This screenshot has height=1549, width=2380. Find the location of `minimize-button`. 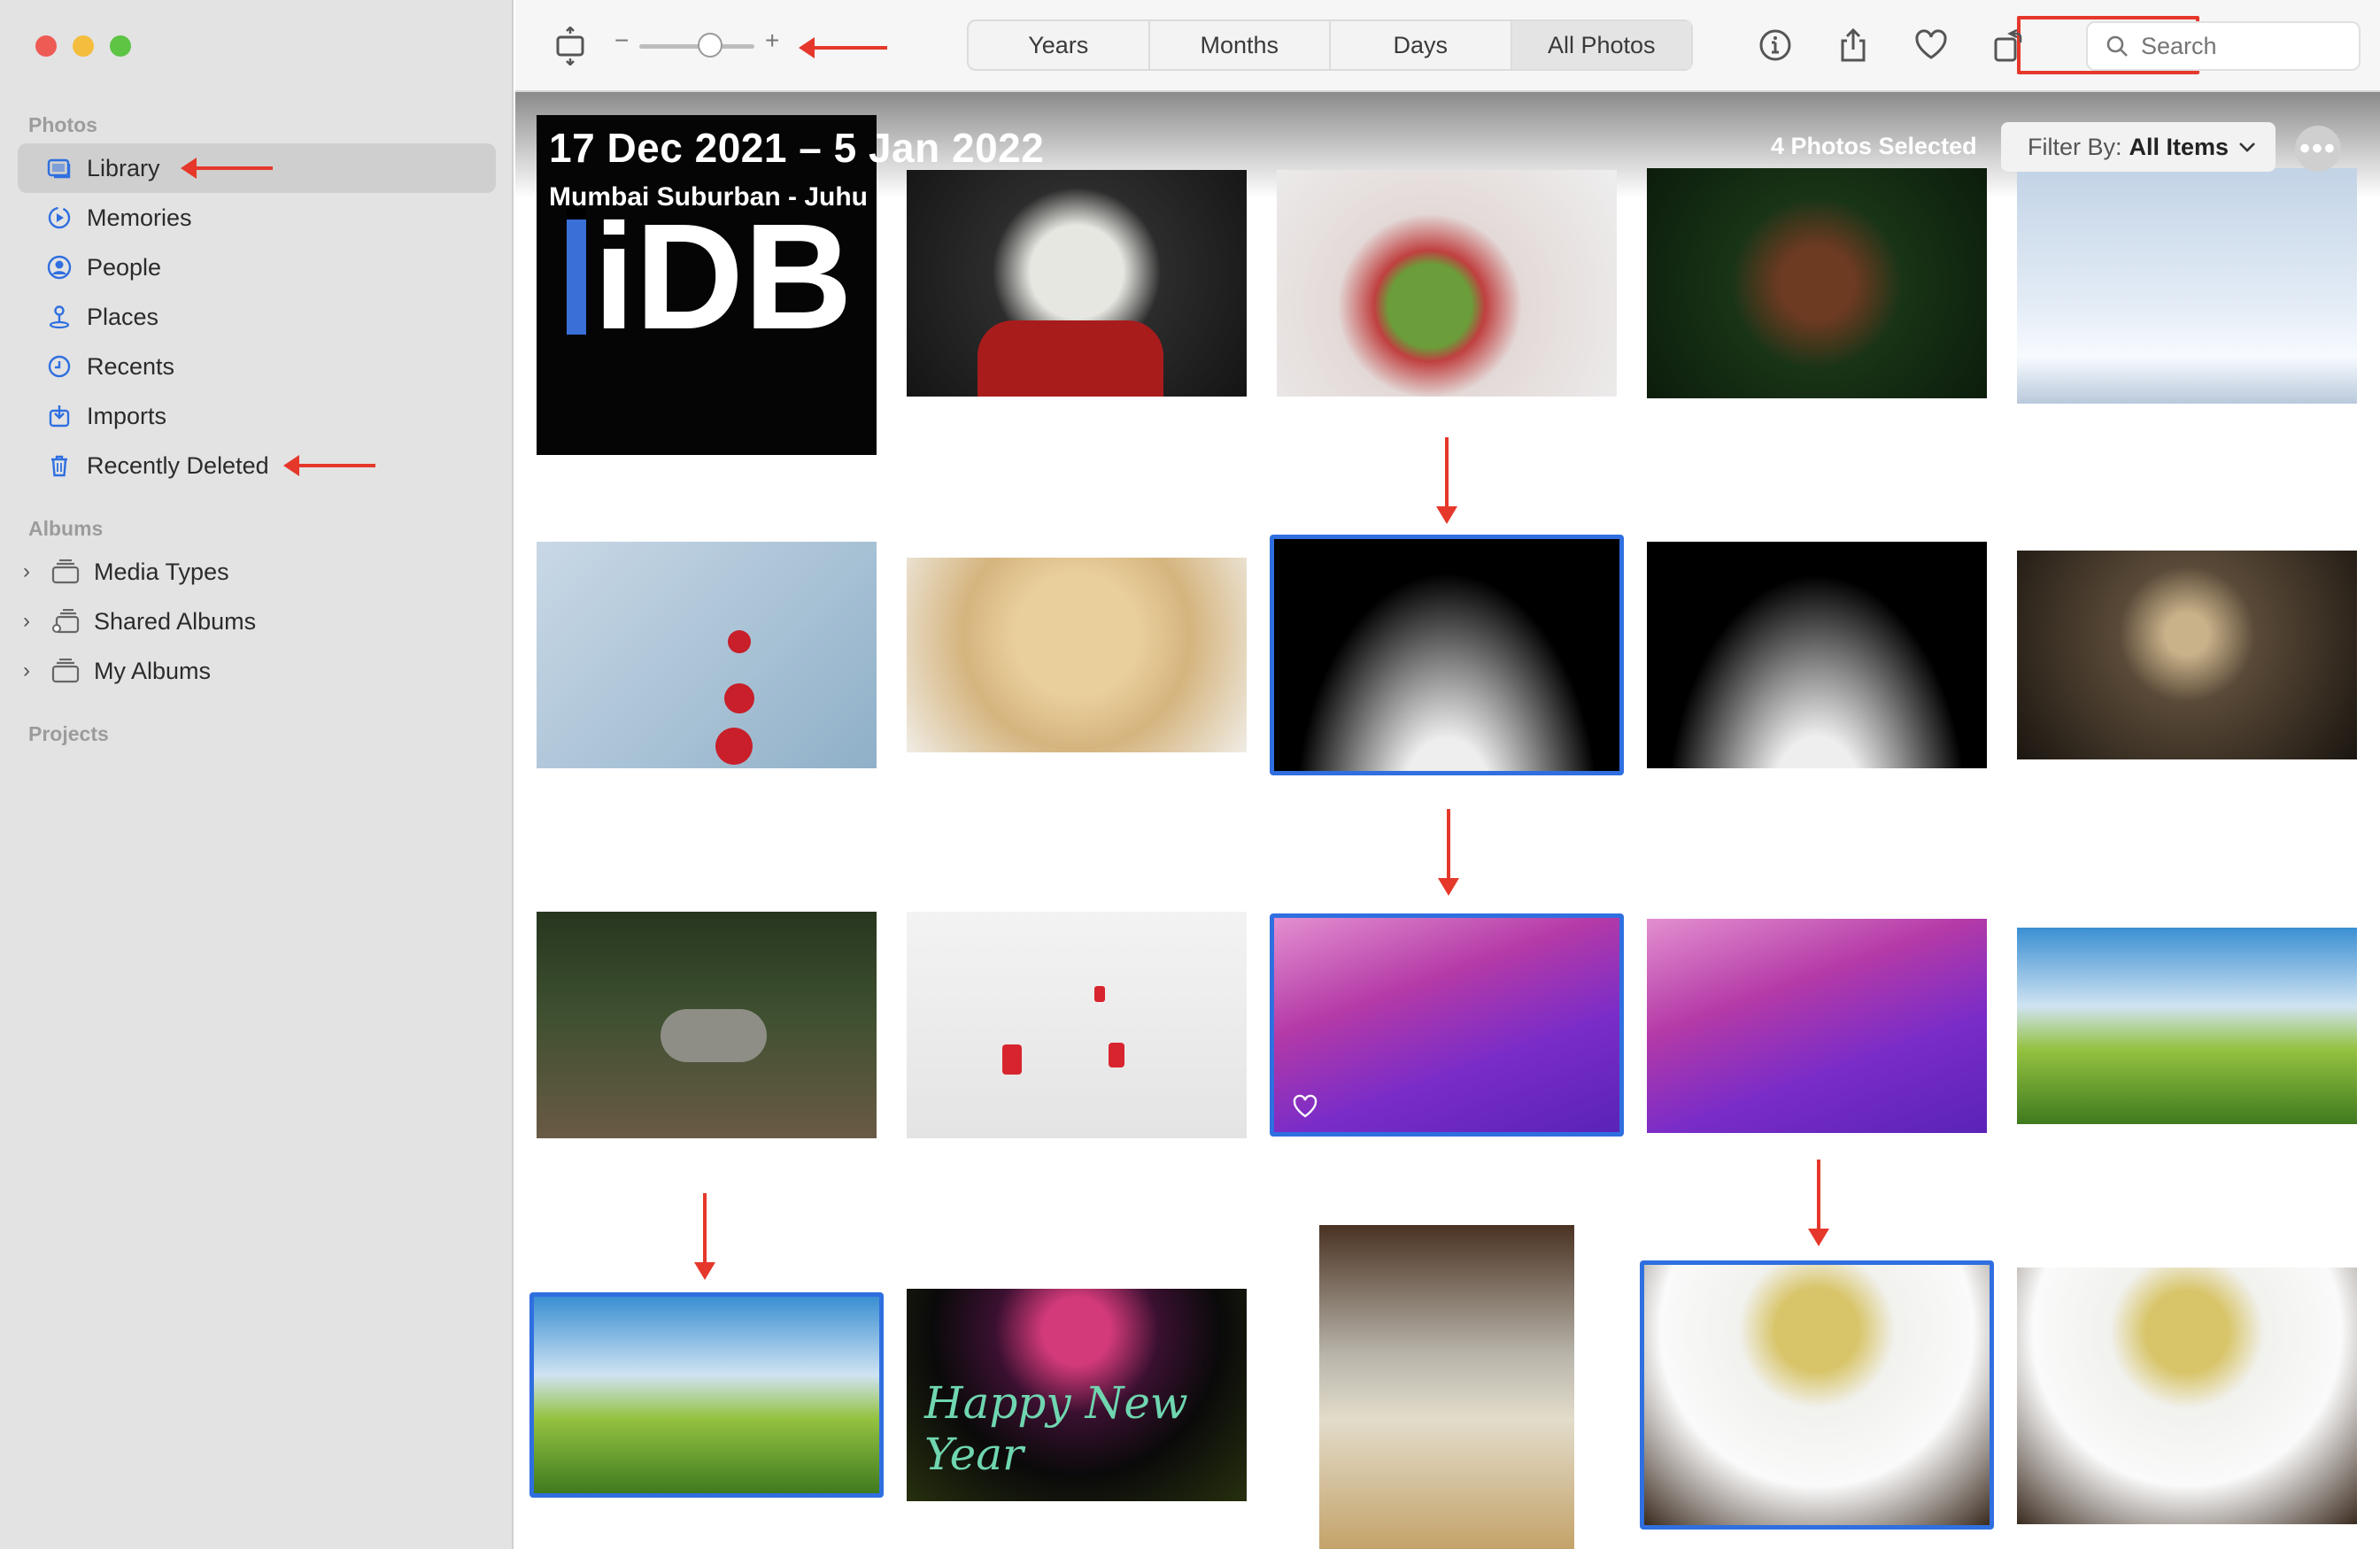

minimize-button is located at coordinates (83, 46).